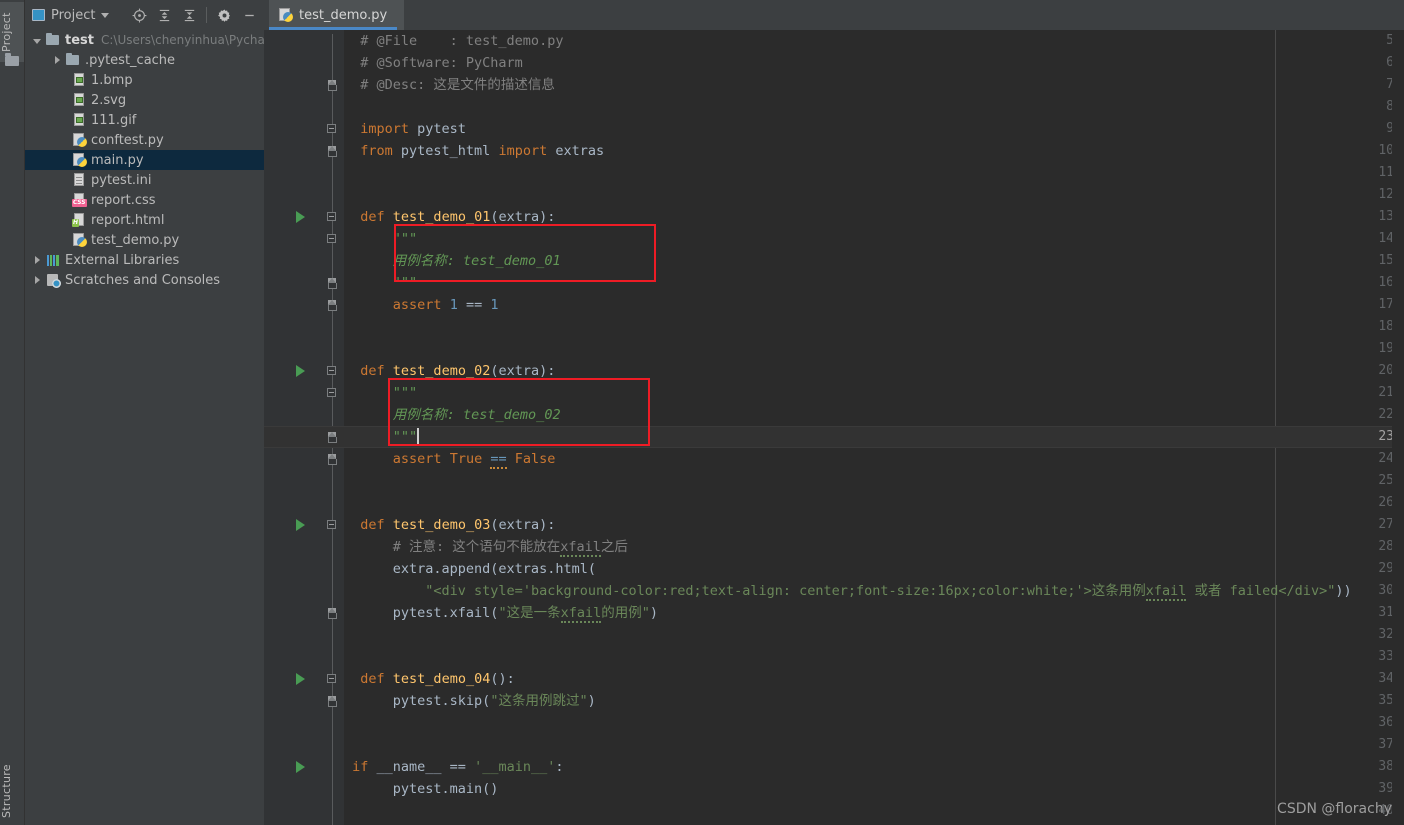 The height and width of the screenshot is (825, 1404). What do you see at coordinates (206, 15) in the screenshot?
I see `toolbar-divider` at bounding box center [206, 15].